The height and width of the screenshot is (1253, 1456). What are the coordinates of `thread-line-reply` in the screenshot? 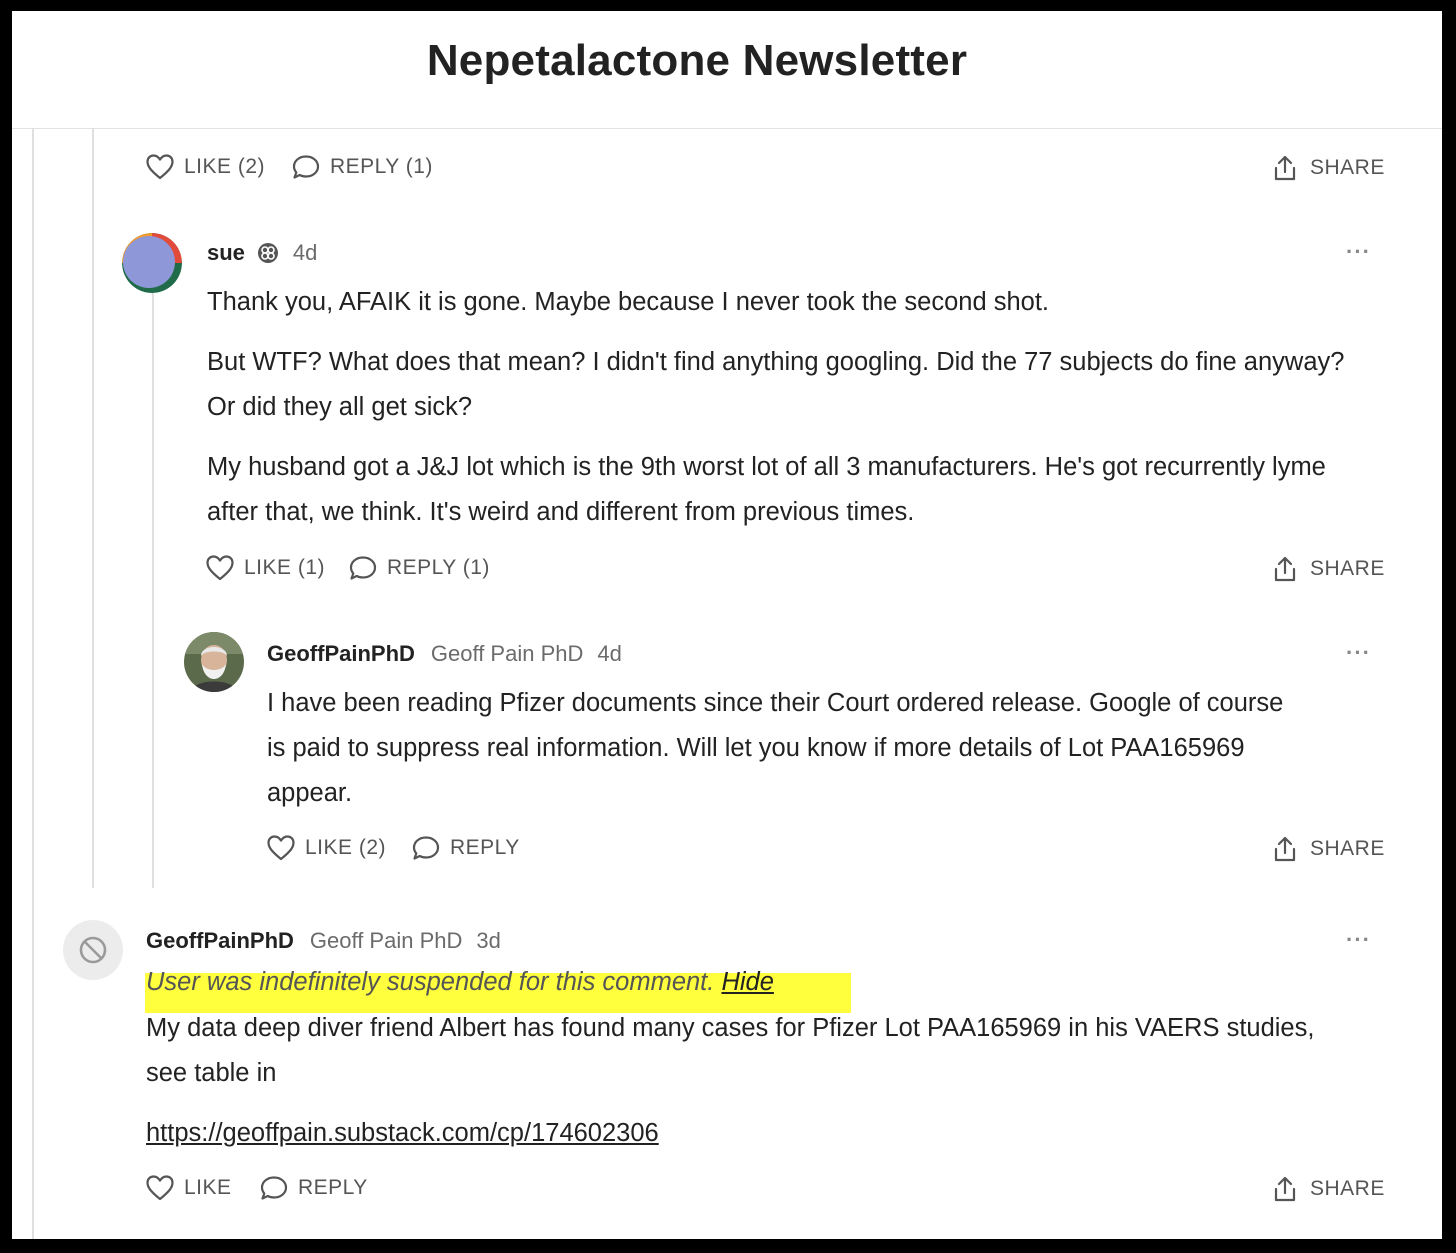 It's located at (153, 590).